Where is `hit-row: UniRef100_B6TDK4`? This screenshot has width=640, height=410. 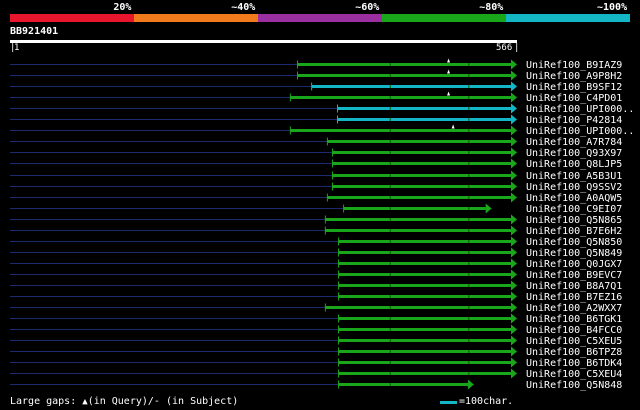 hit-row: UniRef100_B6TDK4 is located at coordinates (316, 363).